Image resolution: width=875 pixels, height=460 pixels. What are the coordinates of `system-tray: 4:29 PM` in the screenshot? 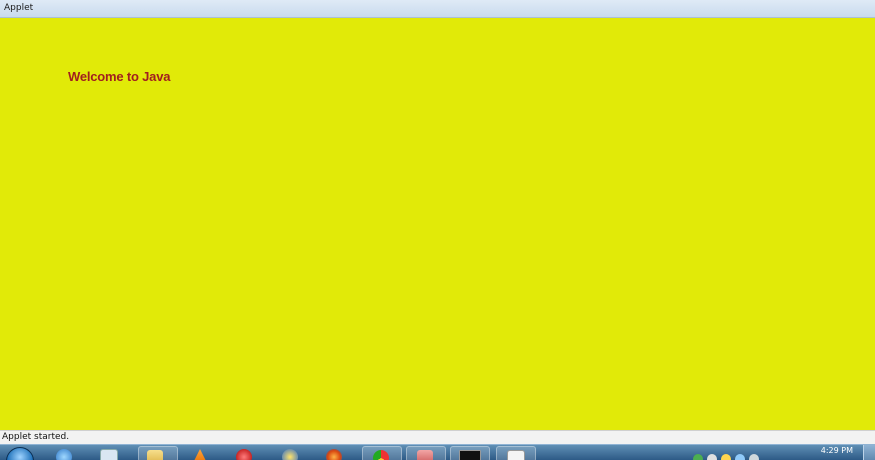 It's located at (780, 452).